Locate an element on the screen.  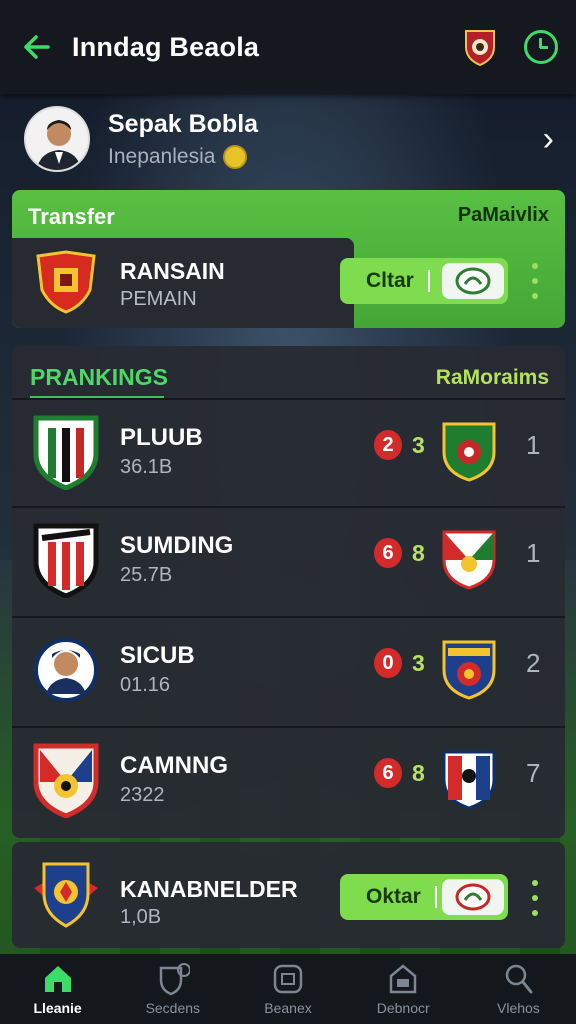
club-value: 36.1B is located at coordinates (146, 467).